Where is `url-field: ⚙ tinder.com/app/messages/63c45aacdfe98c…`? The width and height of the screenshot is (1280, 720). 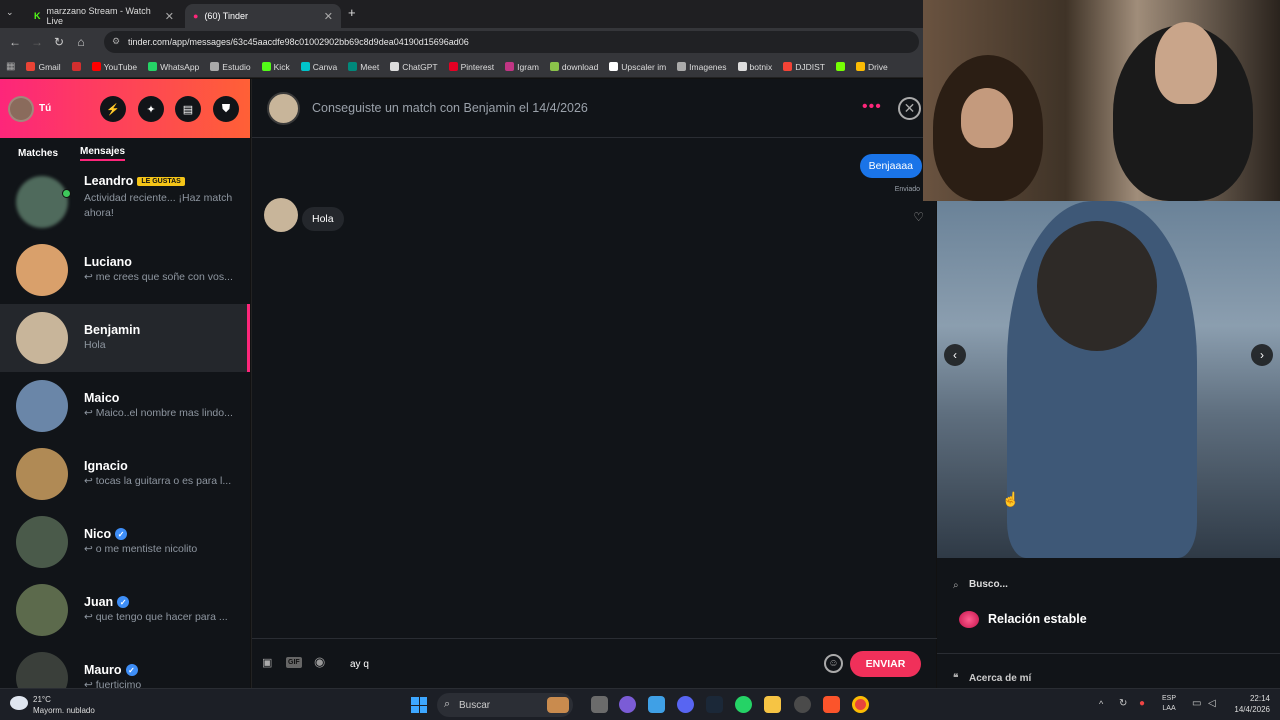
url-field: ⚙ tinder.com/app/messages/63c45aacdfe98c… is located at coordinates (511, 42).